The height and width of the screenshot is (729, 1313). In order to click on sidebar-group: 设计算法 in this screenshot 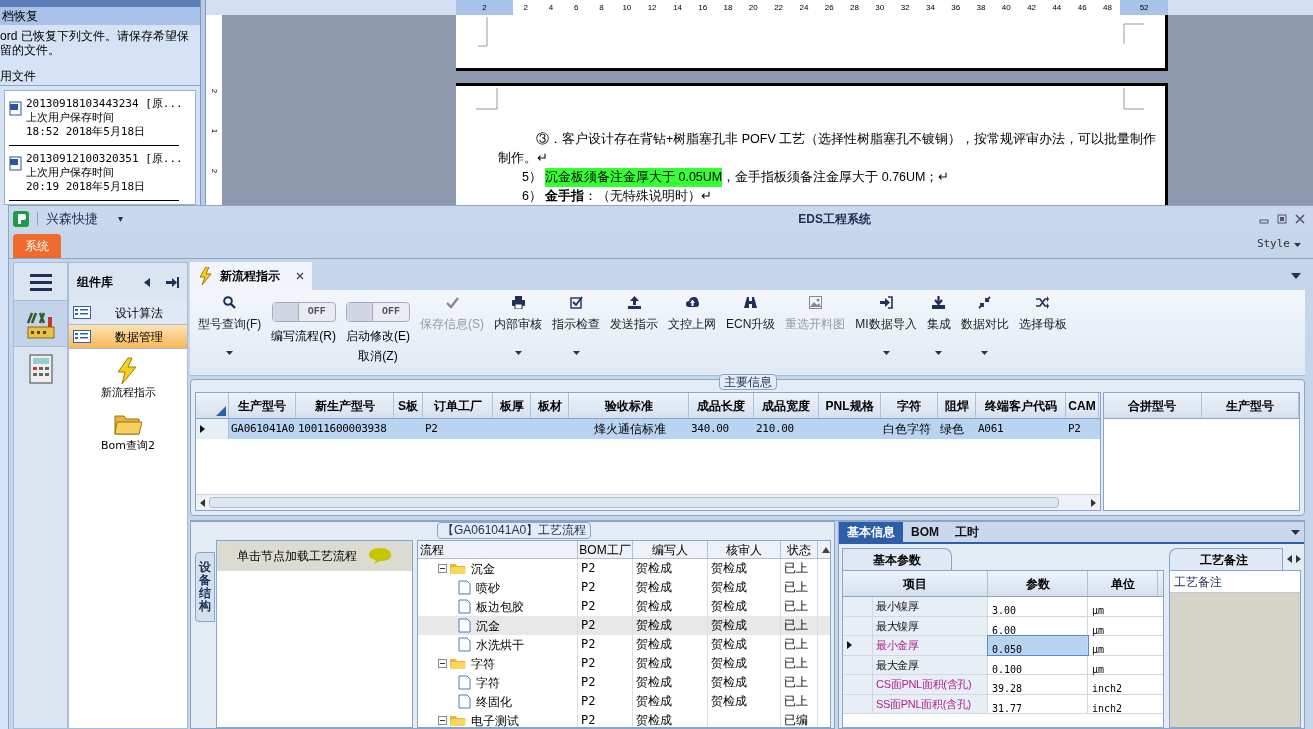, I will do `click(128, 313)`.